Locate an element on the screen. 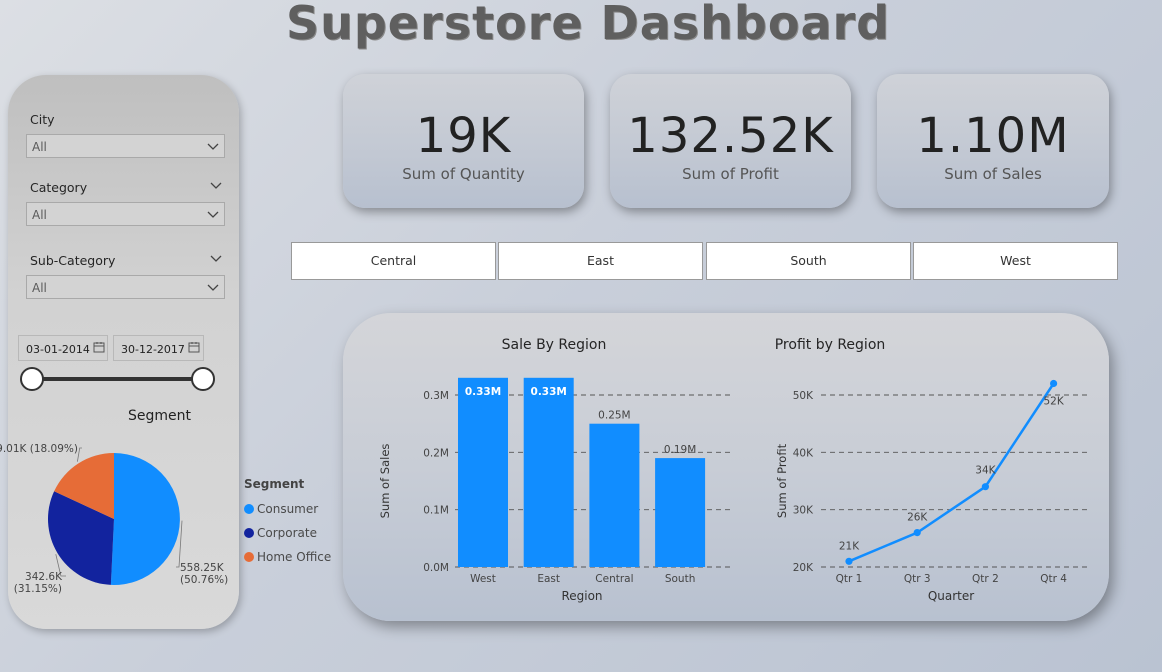  pie-data-label: 99.01K (18.09%) is located at coordinates (39, 449).